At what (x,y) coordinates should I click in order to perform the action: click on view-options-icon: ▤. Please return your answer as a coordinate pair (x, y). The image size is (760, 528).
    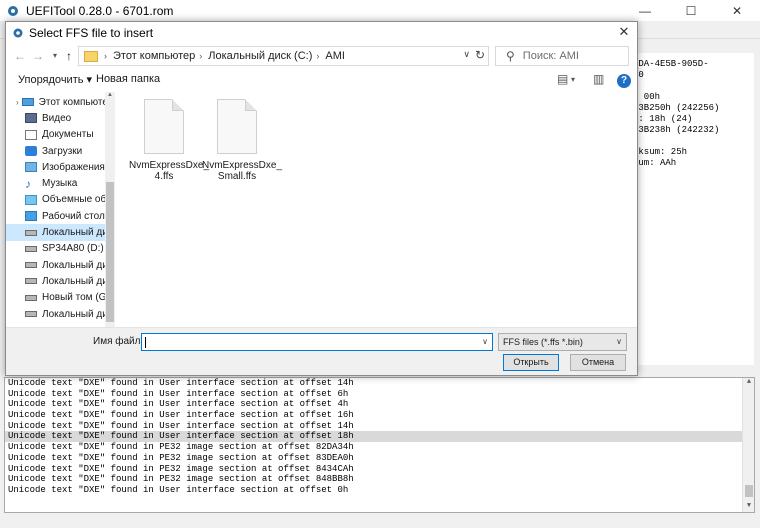
    Looking at the image, I should click on (562, 79).